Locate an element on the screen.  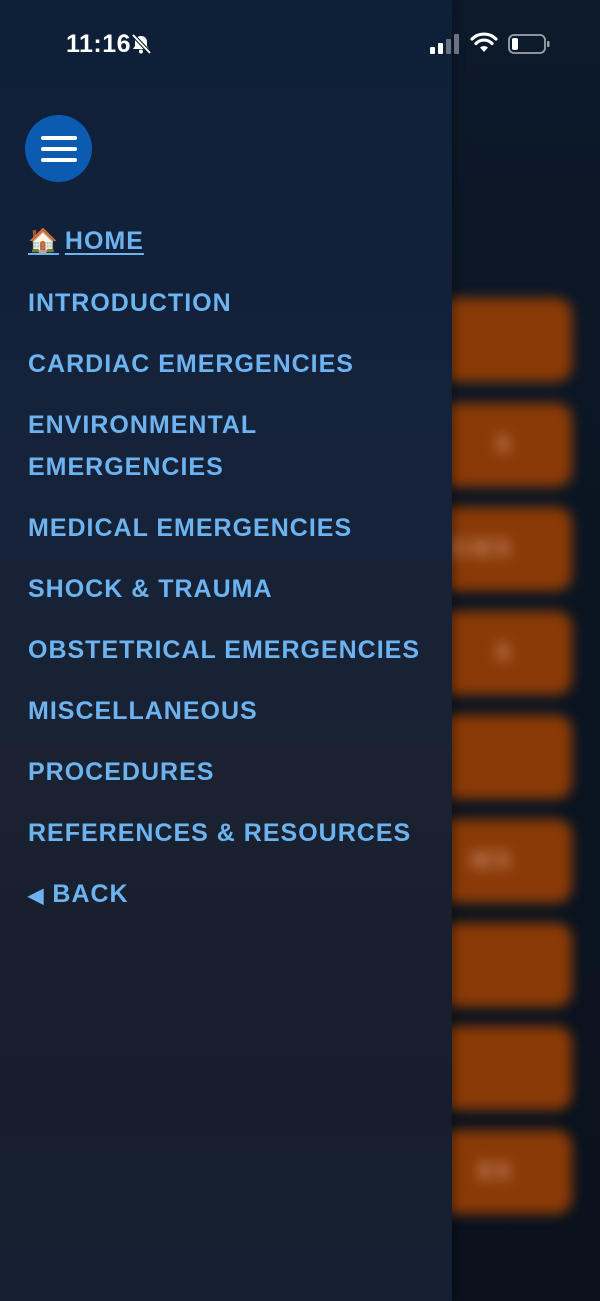
hamburger-icon is located at coordinates (58, 137).